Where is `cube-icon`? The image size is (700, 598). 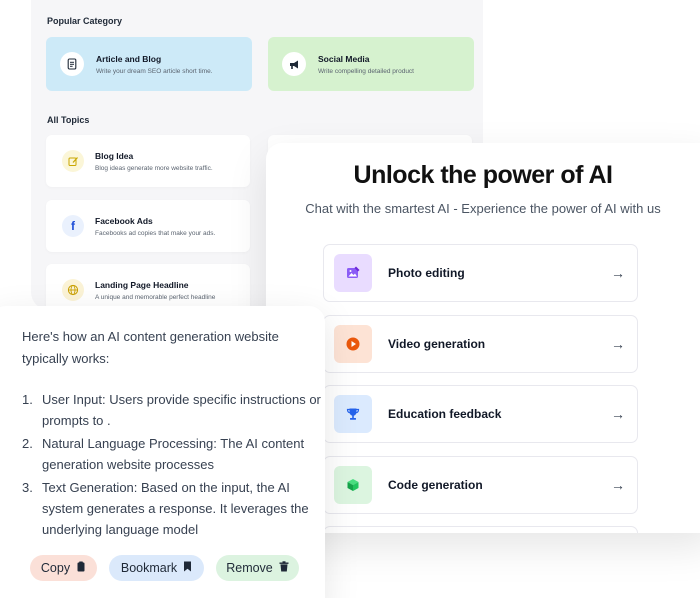
cube-icon is located at coordinates (353, 485).